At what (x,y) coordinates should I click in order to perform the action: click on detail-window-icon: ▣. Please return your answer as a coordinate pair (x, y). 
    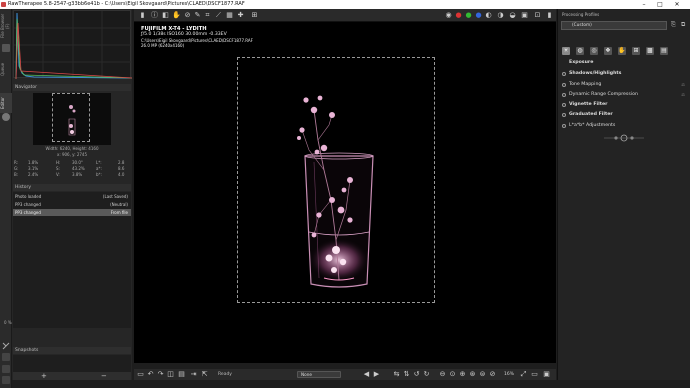
    Looking at the image, I should click on (546, 374).